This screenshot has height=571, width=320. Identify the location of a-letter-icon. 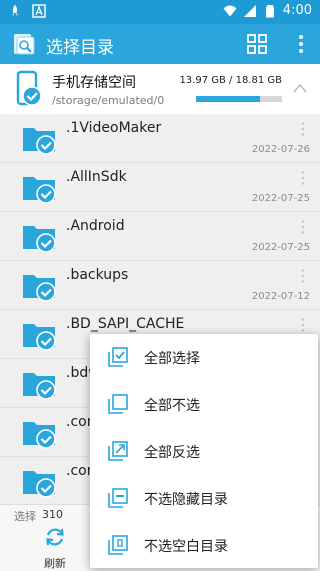
(39, 11).